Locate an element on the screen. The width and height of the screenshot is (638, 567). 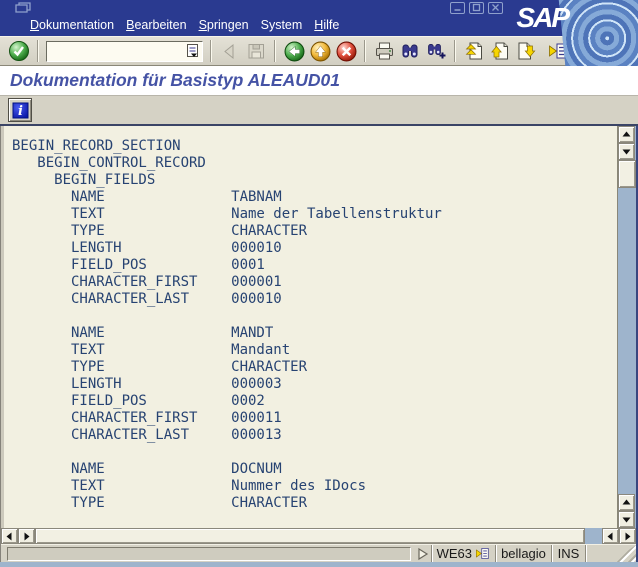
page-down-button is located at coordinates (526, 51).